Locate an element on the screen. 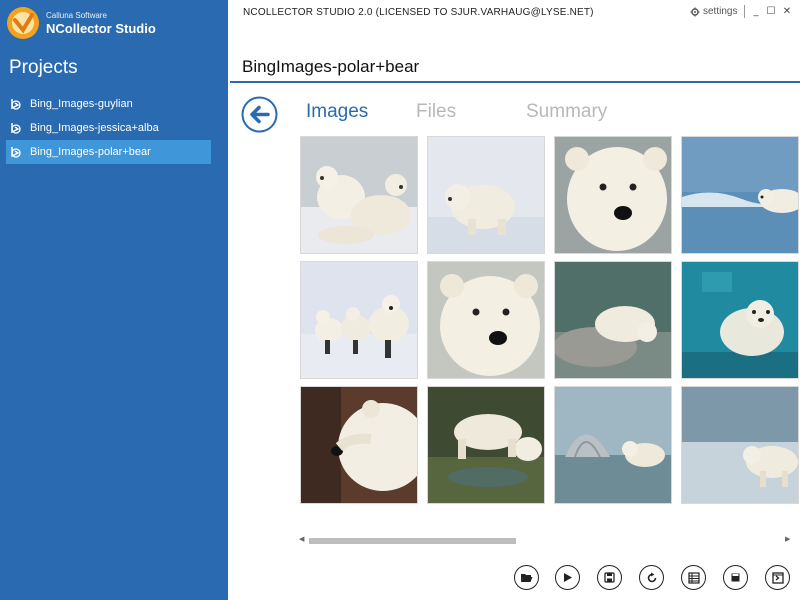  list-button is located at coordinates (693, 577).